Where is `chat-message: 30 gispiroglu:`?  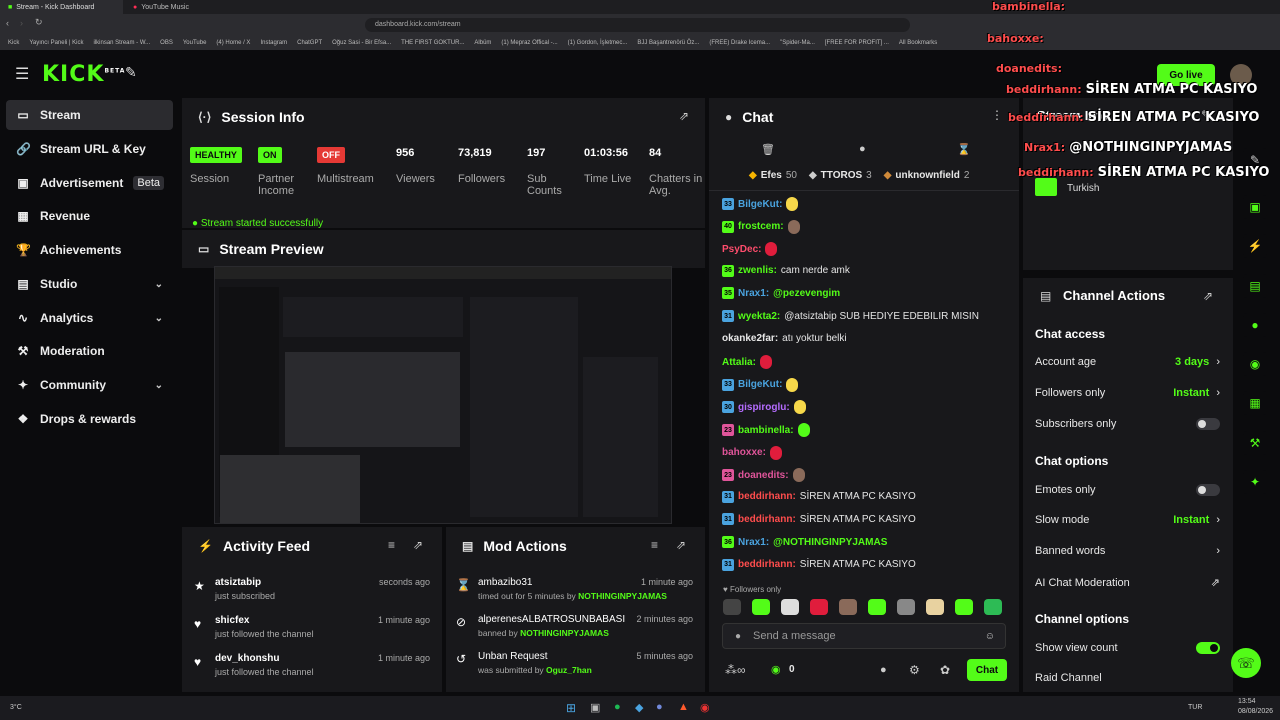 chat-message: 30 gispiroglu: is located at coordinates (764, 407).